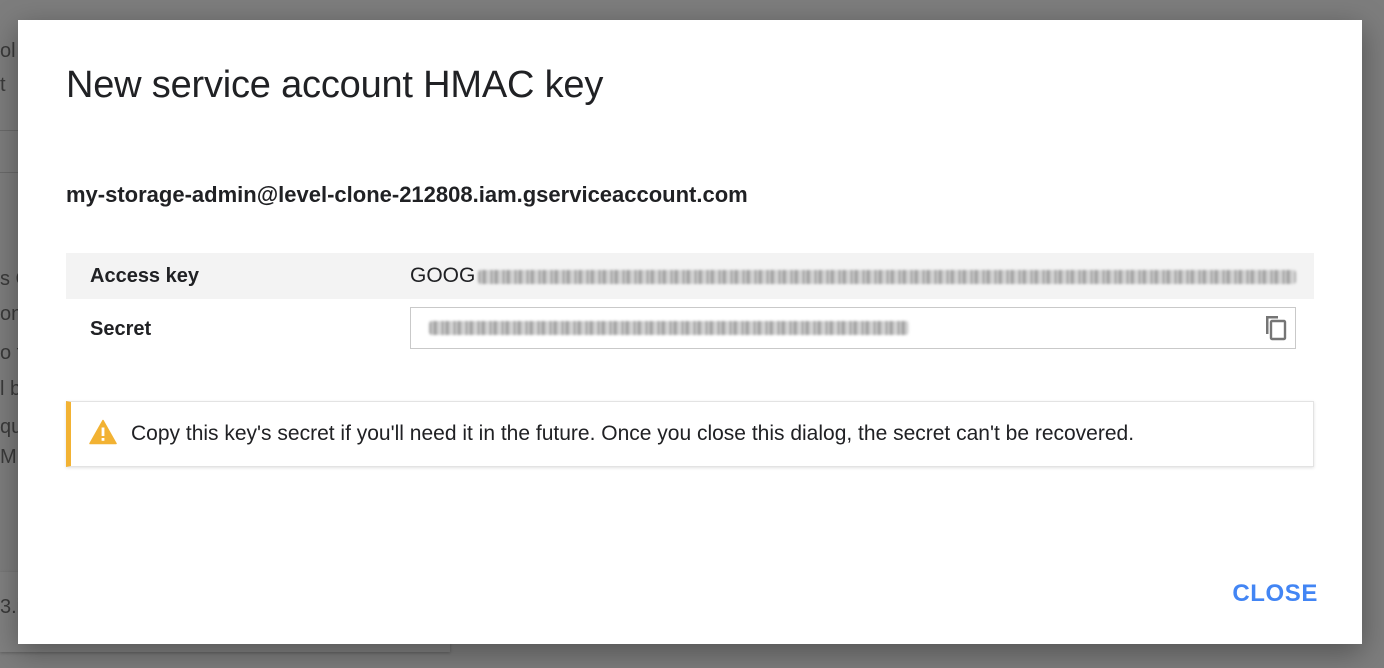  Describe the element at coordinates (1275, 594) in the screenshot. I see `close-button: CLOSE` at that location.